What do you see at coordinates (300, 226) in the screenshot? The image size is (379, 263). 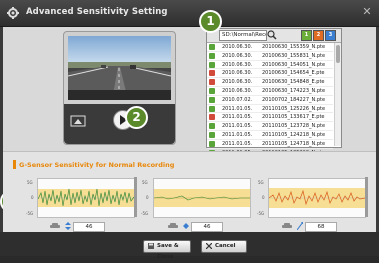 I see `diagonal-arrow-icon` at bounding box center [300, 226].